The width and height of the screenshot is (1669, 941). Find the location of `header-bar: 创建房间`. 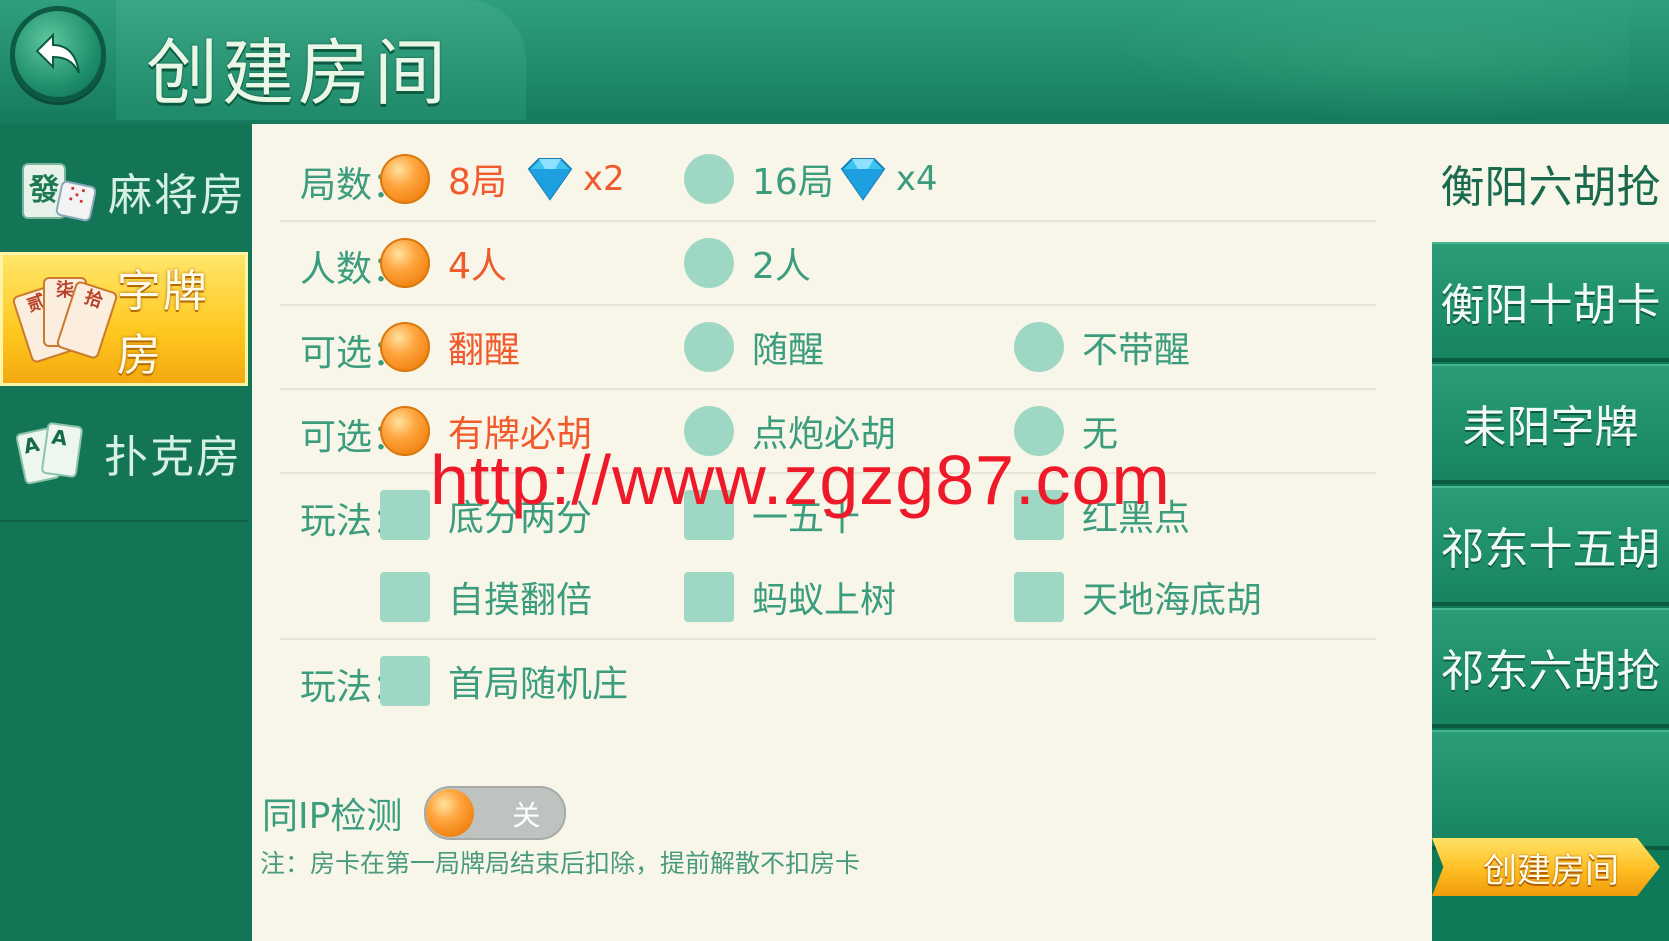

header-bar: 创建房间 is located at coordinates (834, 64).